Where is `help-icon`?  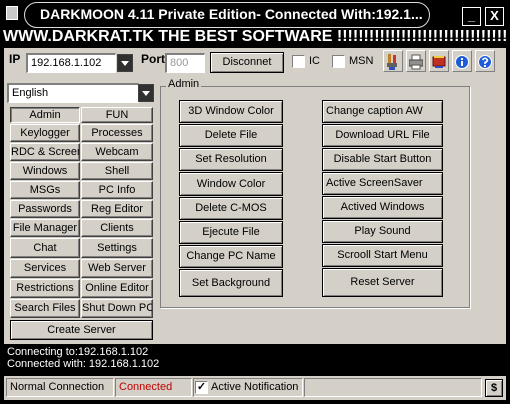
help-icon is located at coordinates (485, 61).